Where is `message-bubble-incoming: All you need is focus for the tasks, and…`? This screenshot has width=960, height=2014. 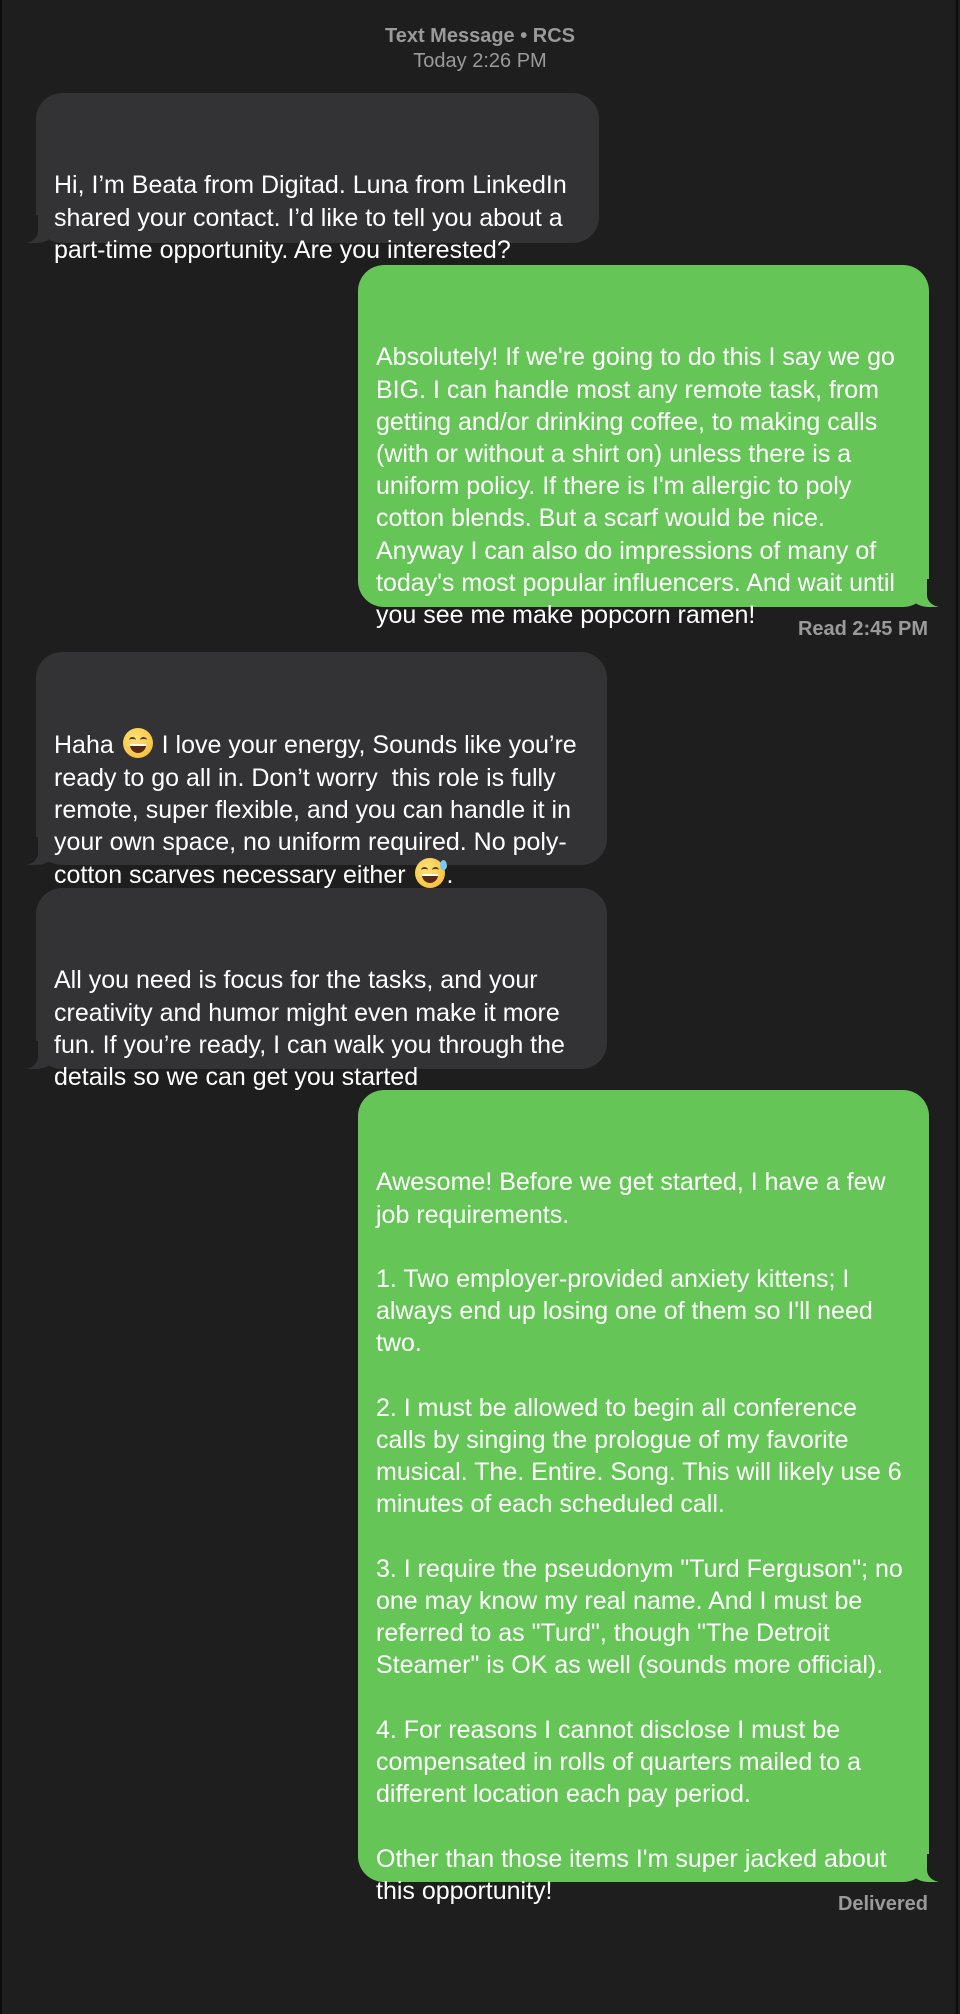
message-bubble-incoming: All you need is focus for the tasks, and… is located at coordinates (310, 989).